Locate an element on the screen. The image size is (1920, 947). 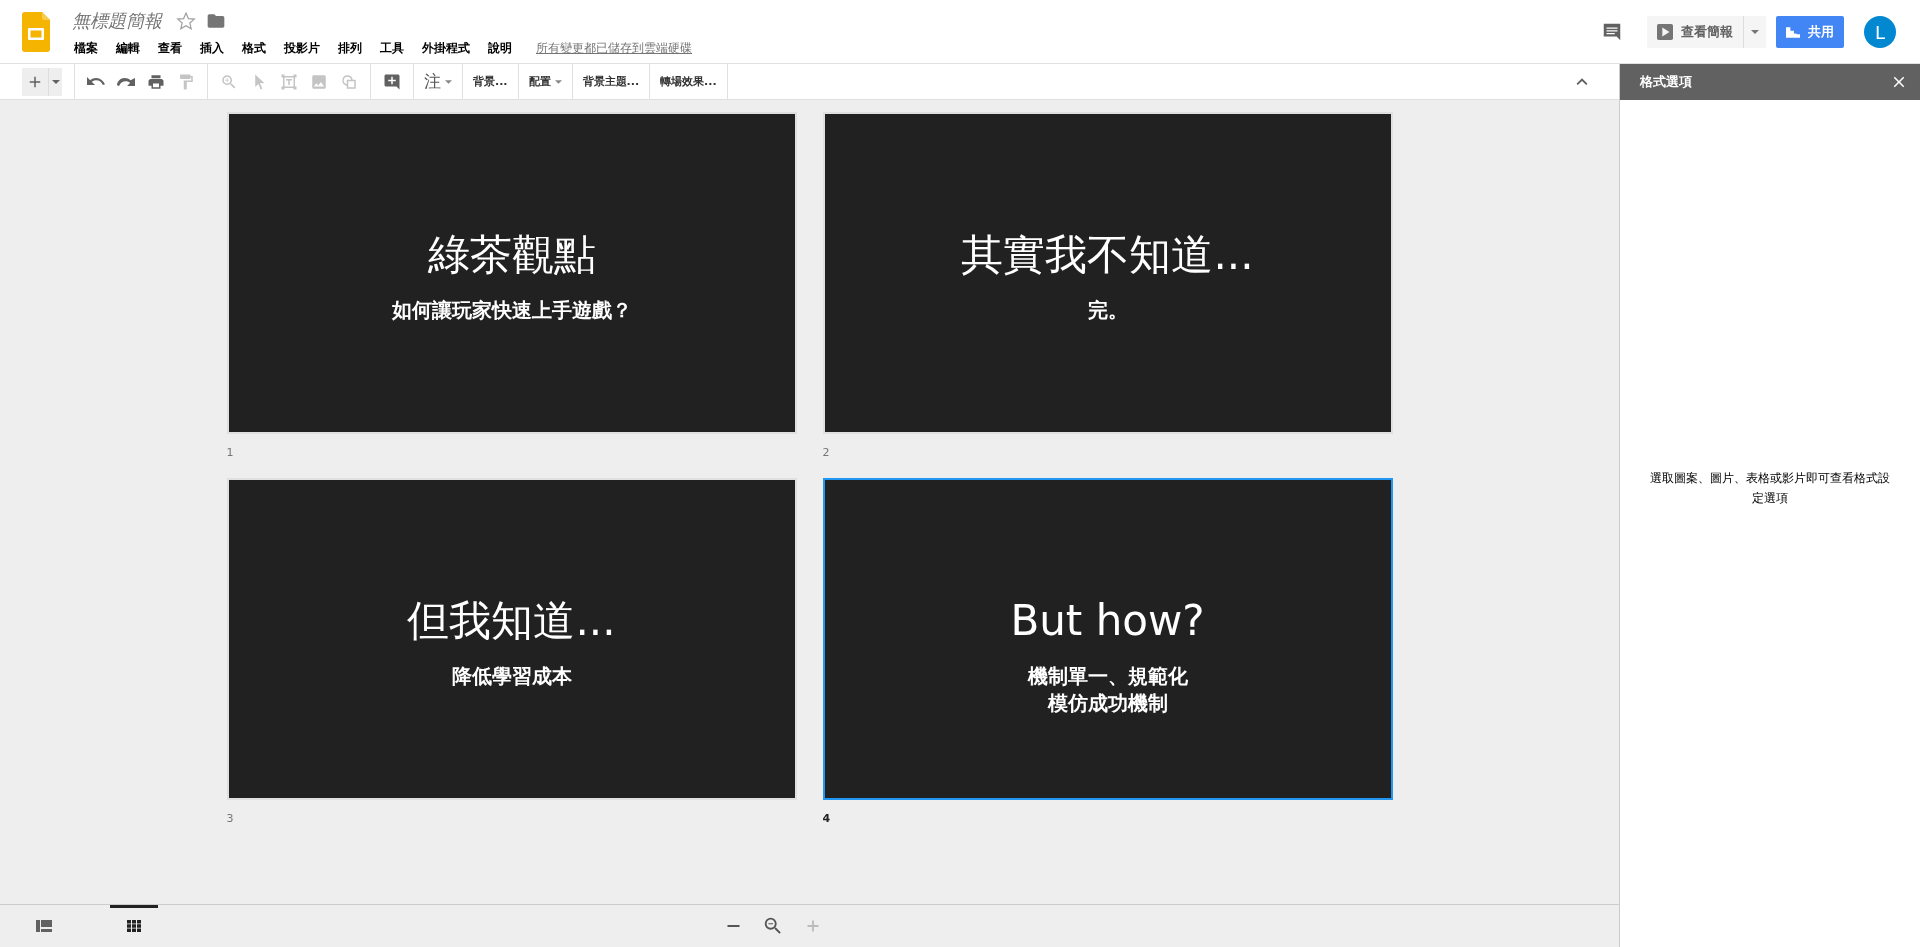
slide-subtitle: 機制單一、規範化 is located at coordinates (1107, 676).